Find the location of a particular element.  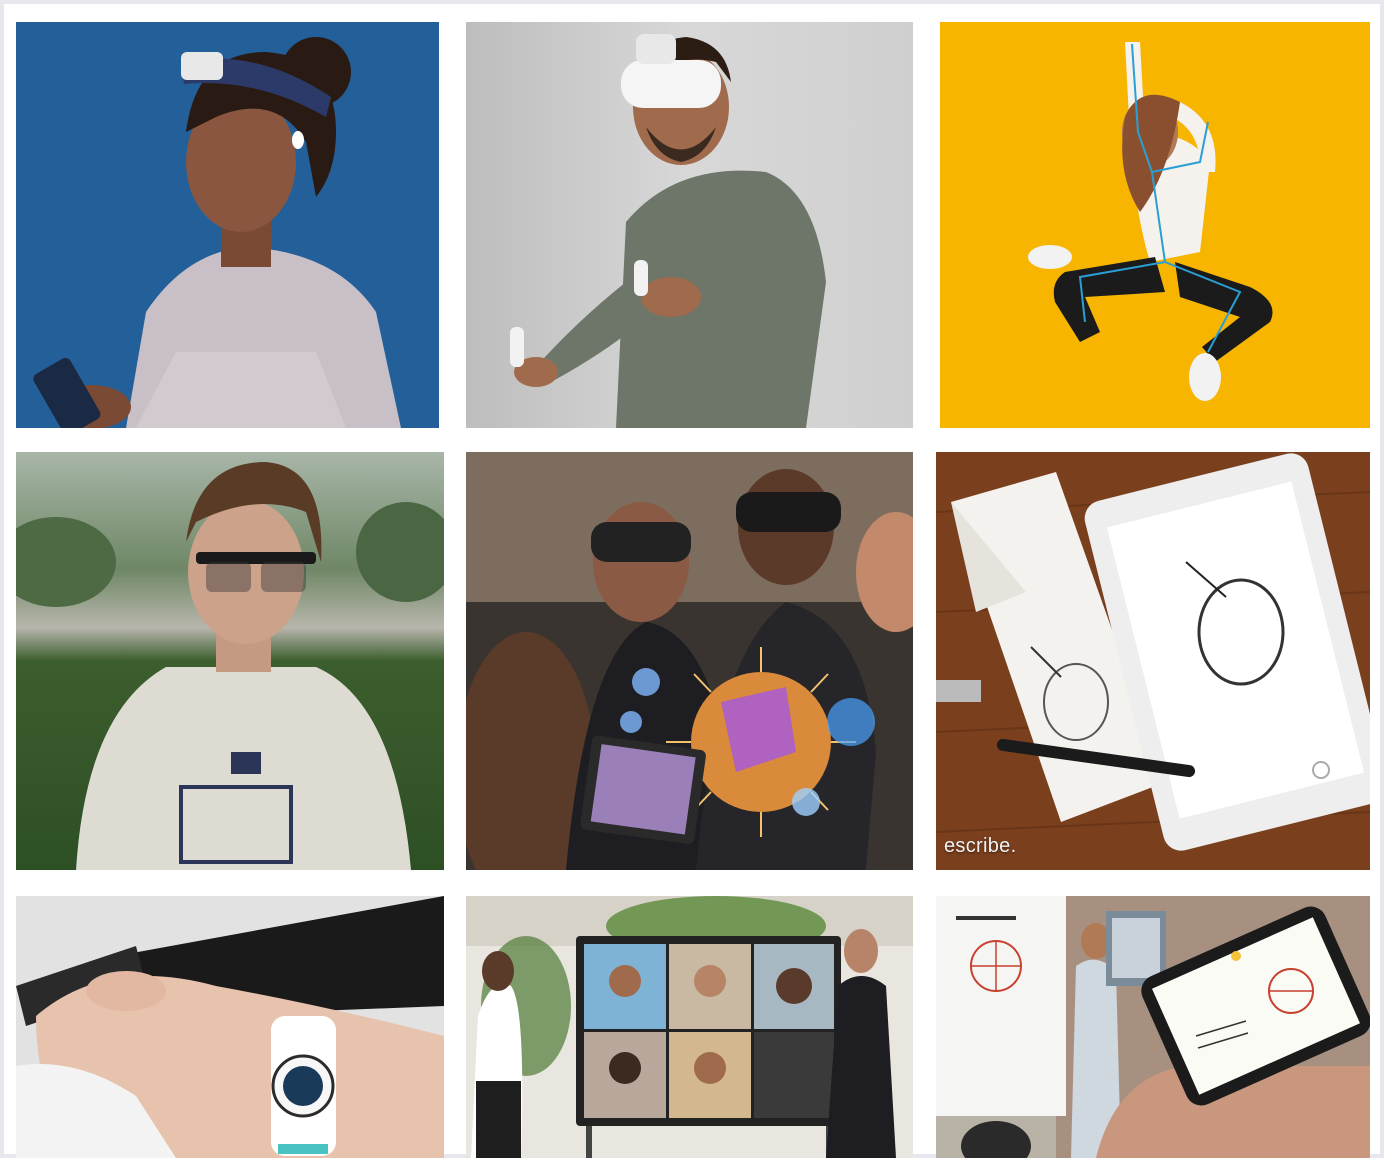

mixed-reality-photo-icon is located at coordinates (689, 661).